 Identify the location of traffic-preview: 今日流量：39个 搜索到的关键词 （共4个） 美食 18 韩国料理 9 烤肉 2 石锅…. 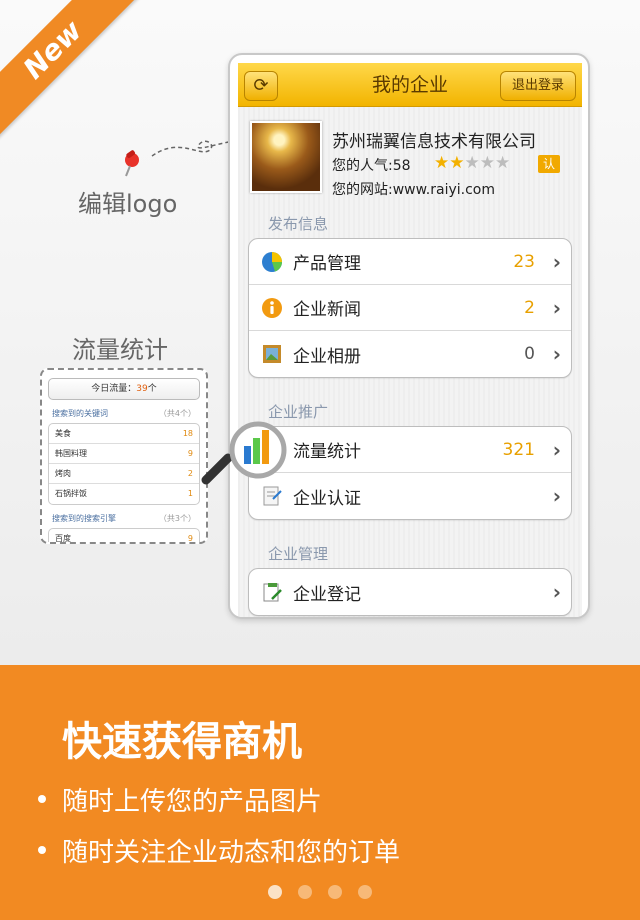
(124, 456).